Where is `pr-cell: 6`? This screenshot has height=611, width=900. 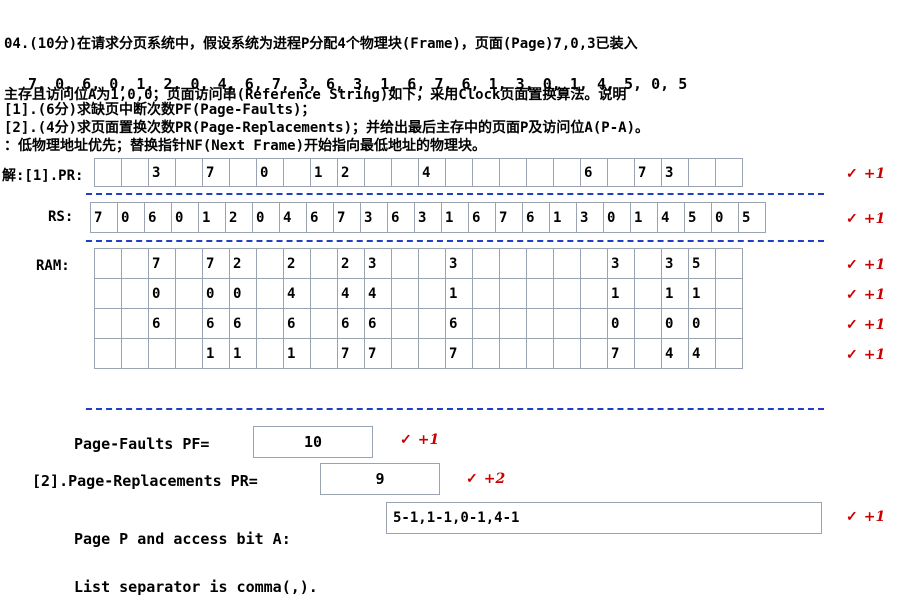
pr-cell: 6 is located at coordinates (594, 172).